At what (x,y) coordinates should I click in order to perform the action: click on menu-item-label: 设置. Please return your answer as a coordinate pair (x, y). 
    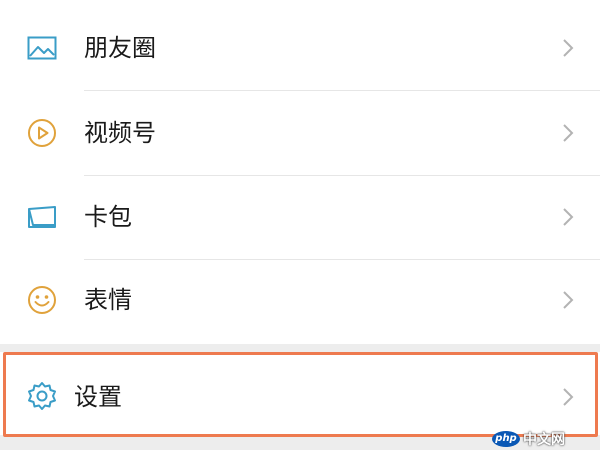
    Looking at the image, I should click on (98, 397).